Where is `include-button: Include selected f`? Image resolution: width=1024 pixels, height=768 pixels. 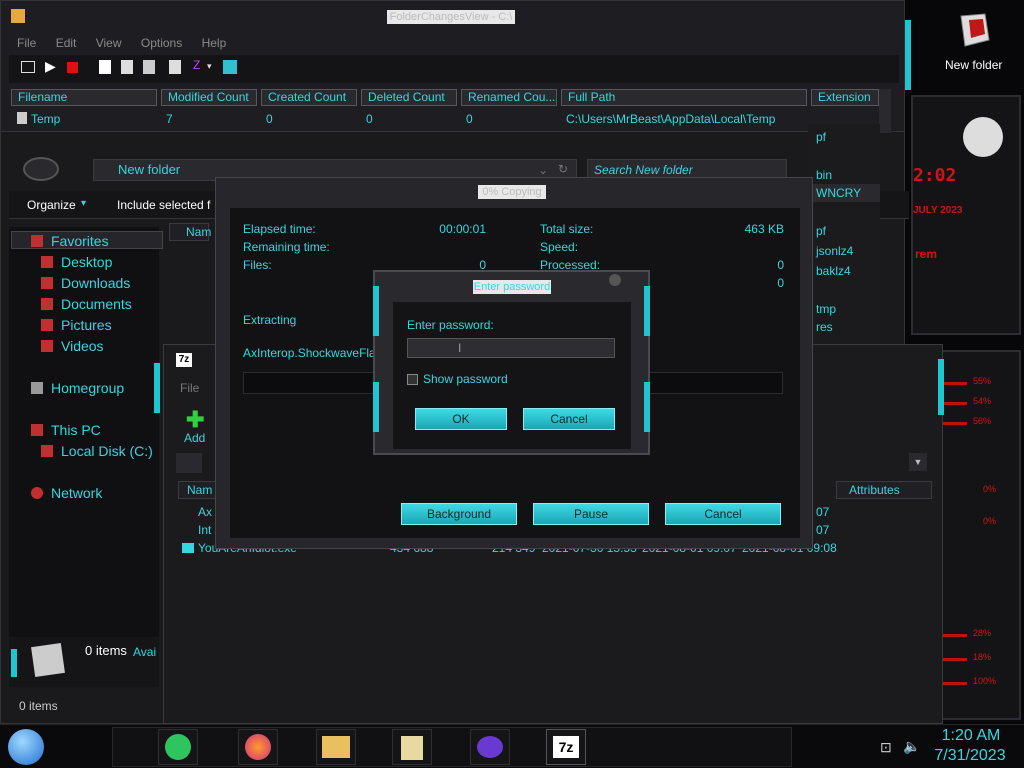
include-button: Include selected f is located at coordinates (163, 205).